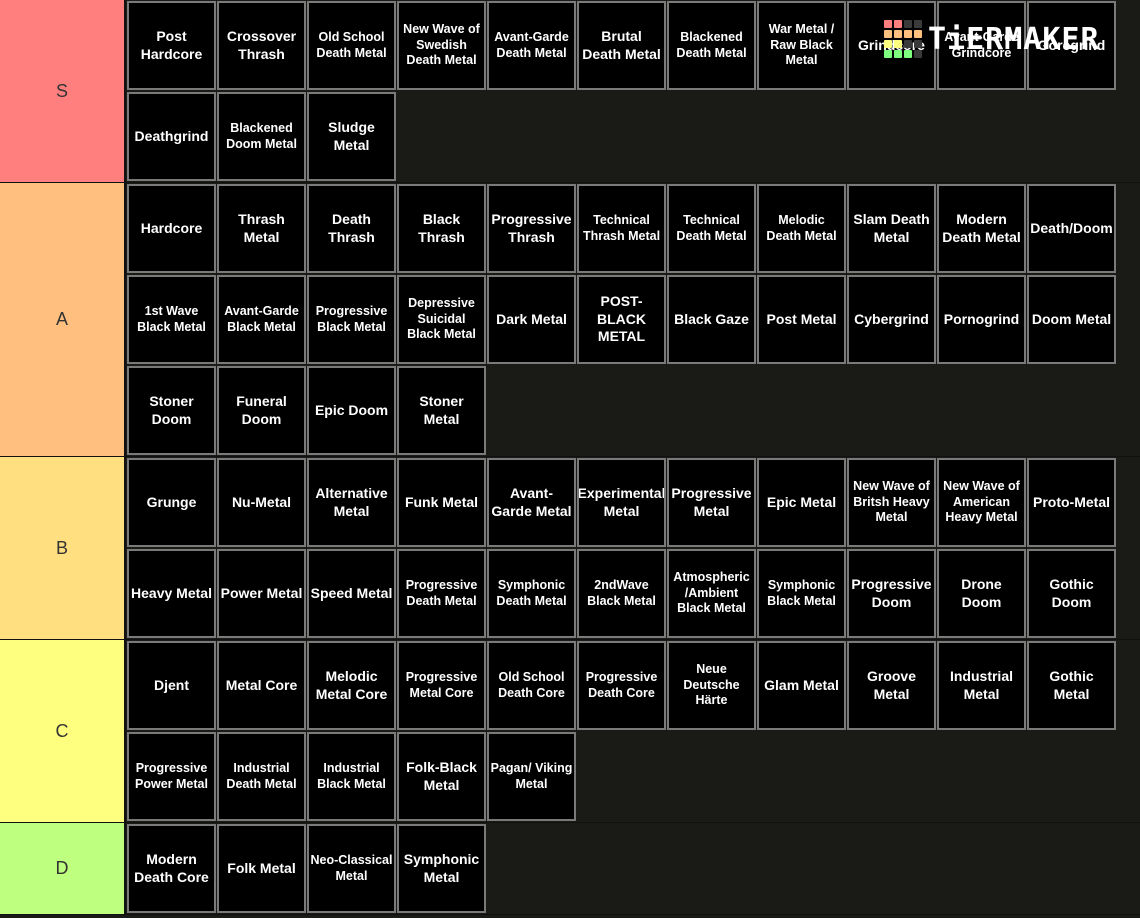 Image resolution: width=1140 pixels, height=918 pixels. I want to click on tier-label-a: A, so click(63, 319).